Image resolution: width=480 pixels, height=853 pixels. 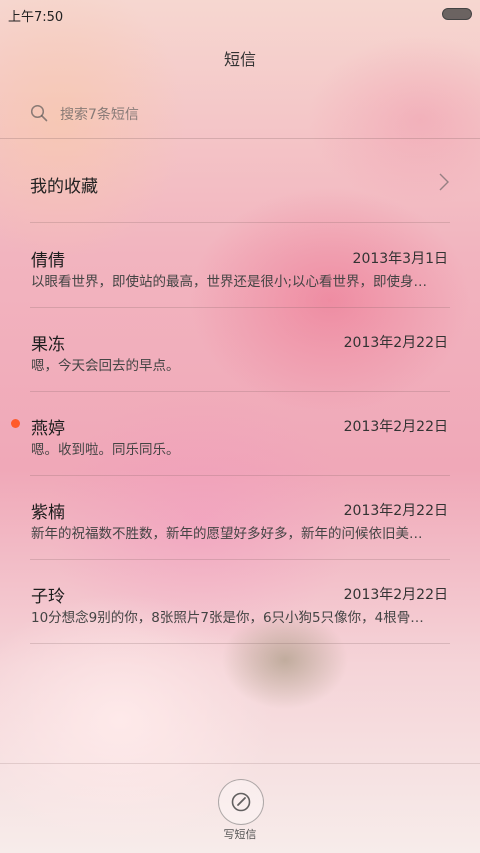 I want to click on favorites-row: 我的收藏, so click(x=240, y=183).